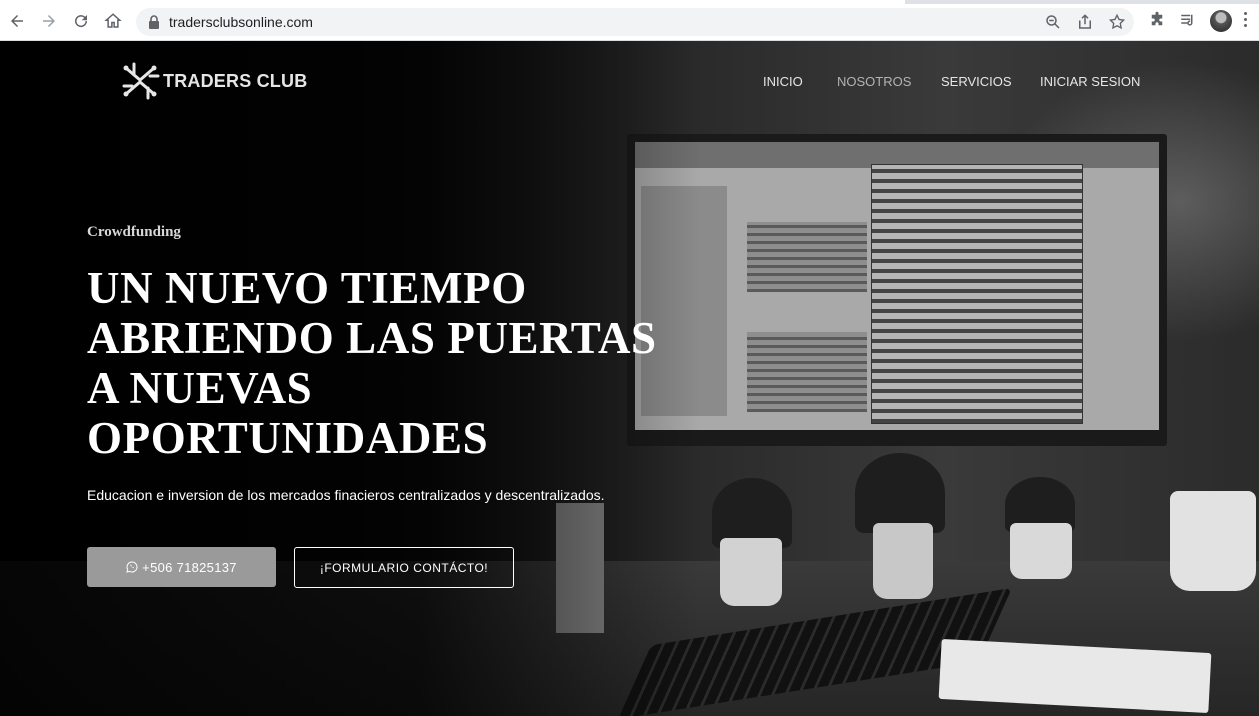 This screenshot has height=716, width=1259. Describe the element at coordinates (1246, 21) in the screenshot. I see `menu-icon` at that location.